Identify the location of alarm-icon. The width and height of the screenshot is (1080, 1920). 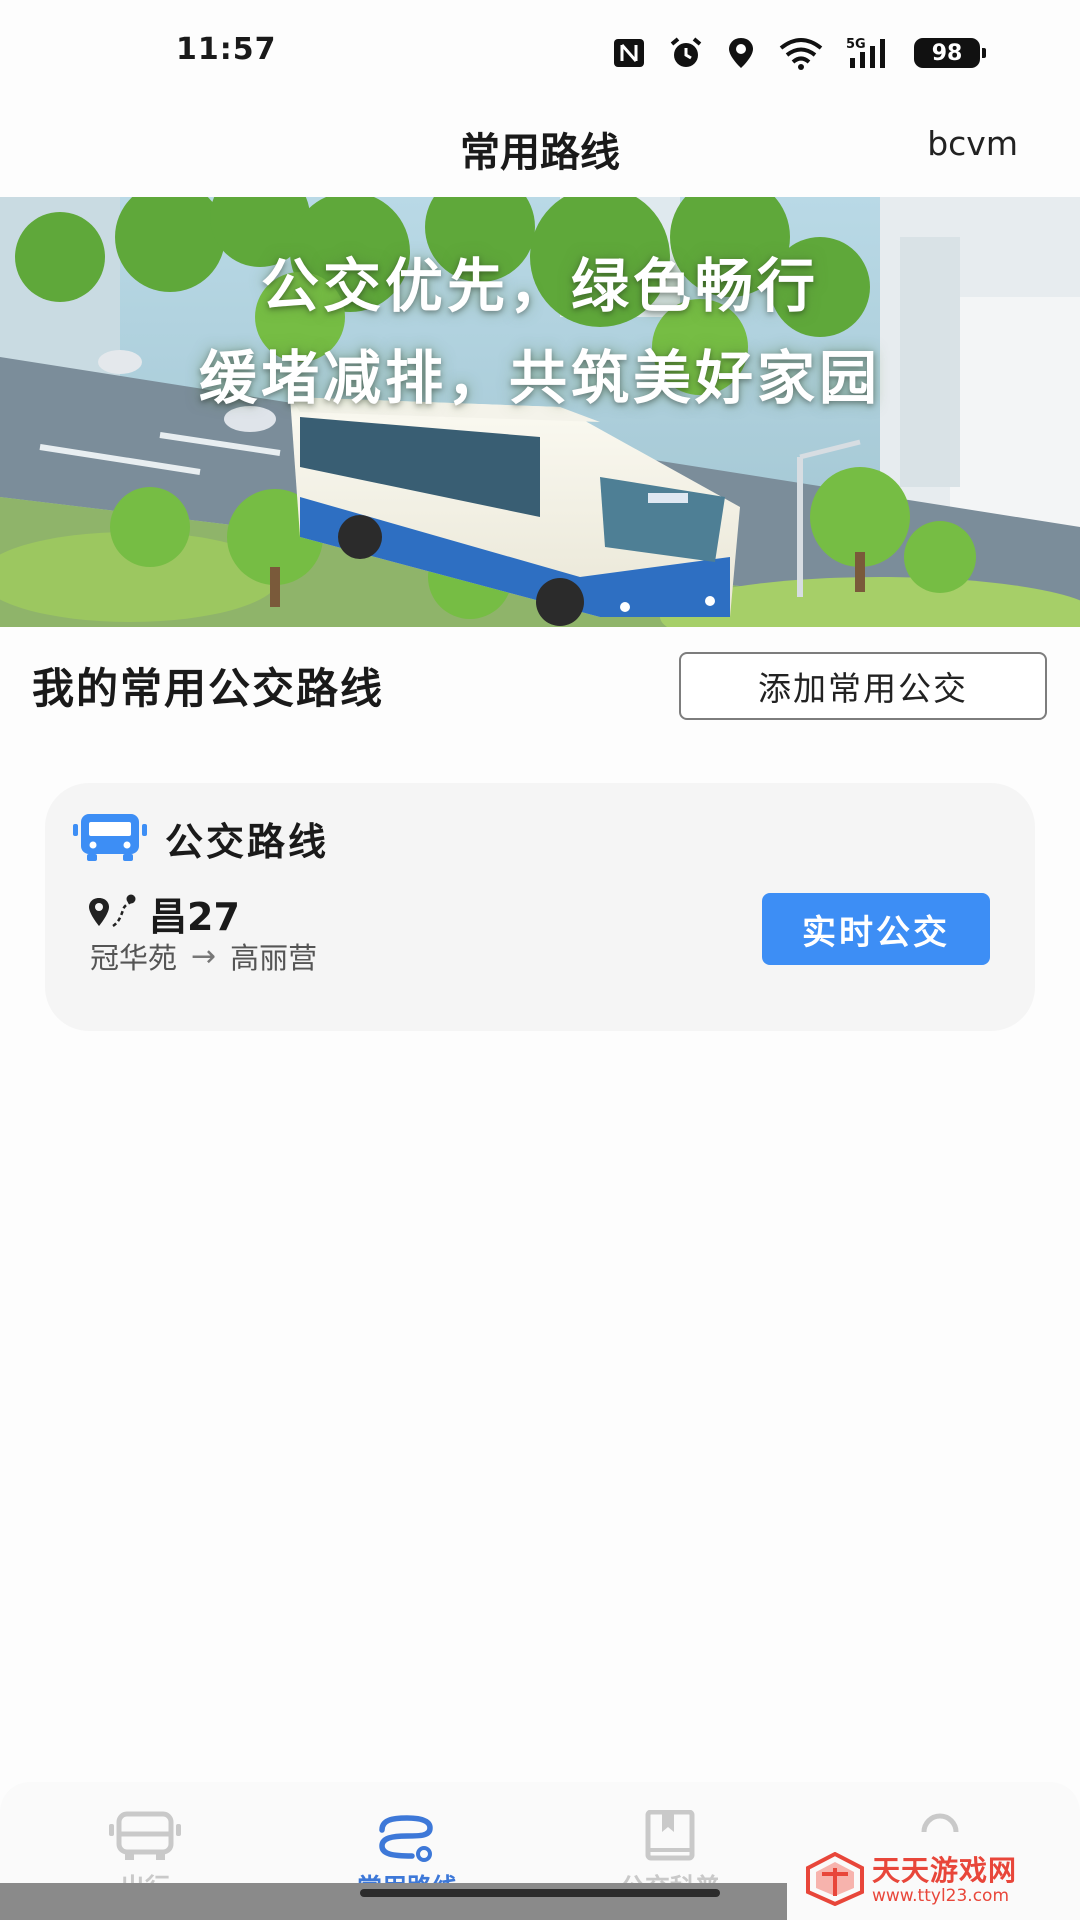
(686, 53).